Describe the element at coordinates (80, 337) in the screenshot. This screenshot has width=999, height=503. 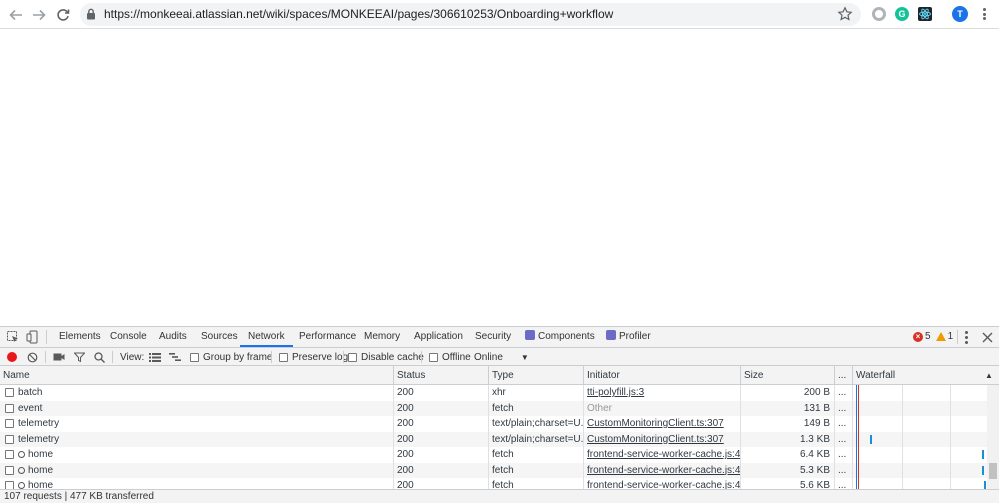
I see `tab-elements: Elements` at that location.